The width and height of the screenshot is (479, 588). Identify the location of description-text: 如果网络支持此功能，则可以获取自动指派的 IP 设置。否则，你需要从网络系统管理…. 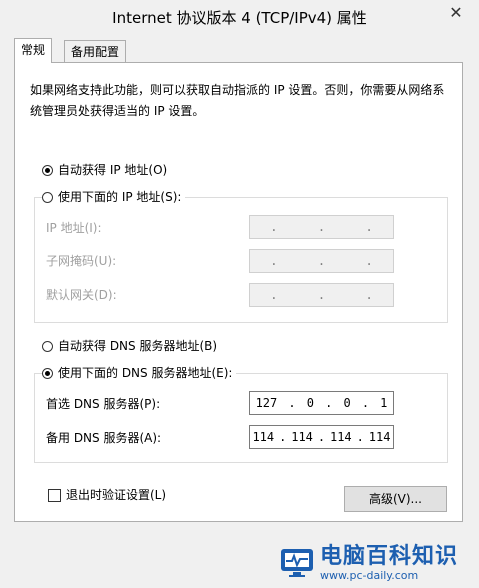
(237, 100).